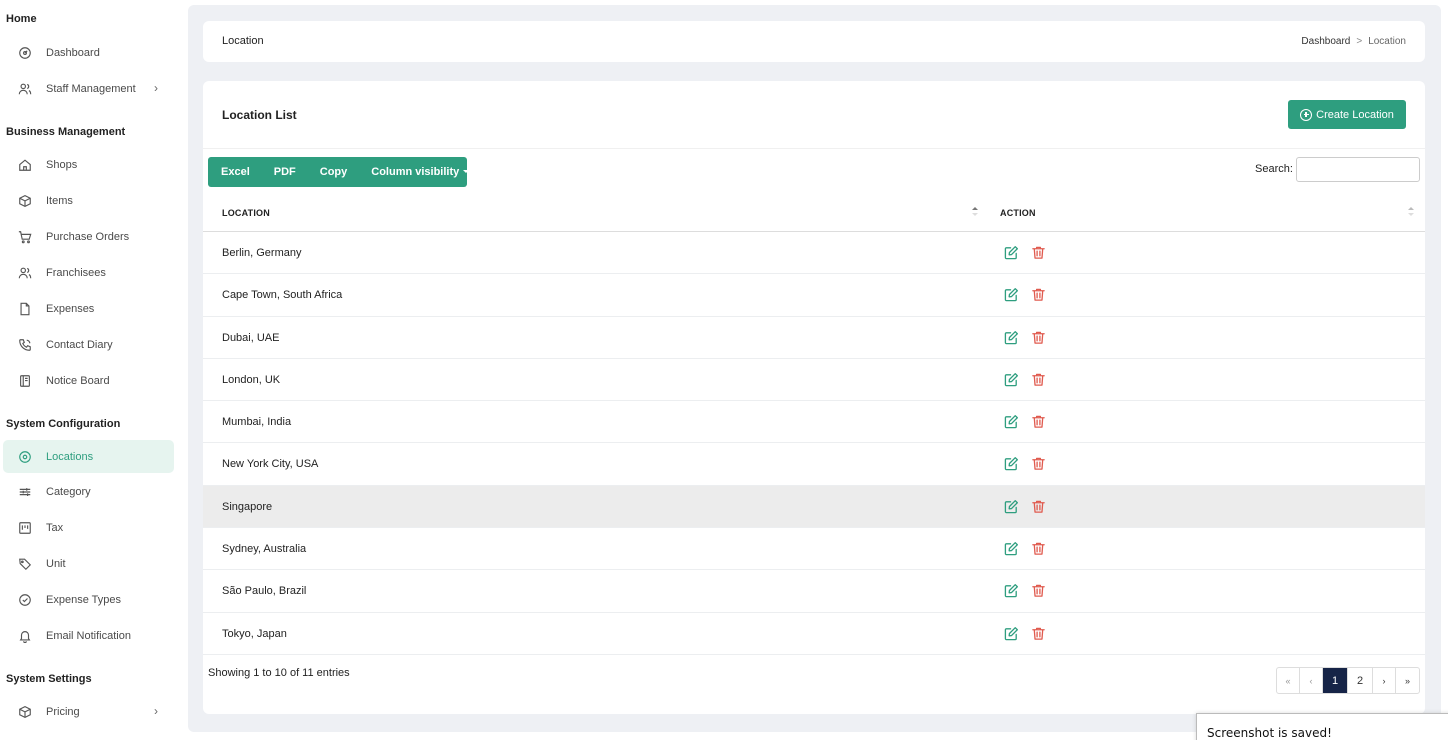 The height and width of the screenshot is (740, 1448). I want to click on location-cell: Cape Town, South Africa, so click(282, 295).